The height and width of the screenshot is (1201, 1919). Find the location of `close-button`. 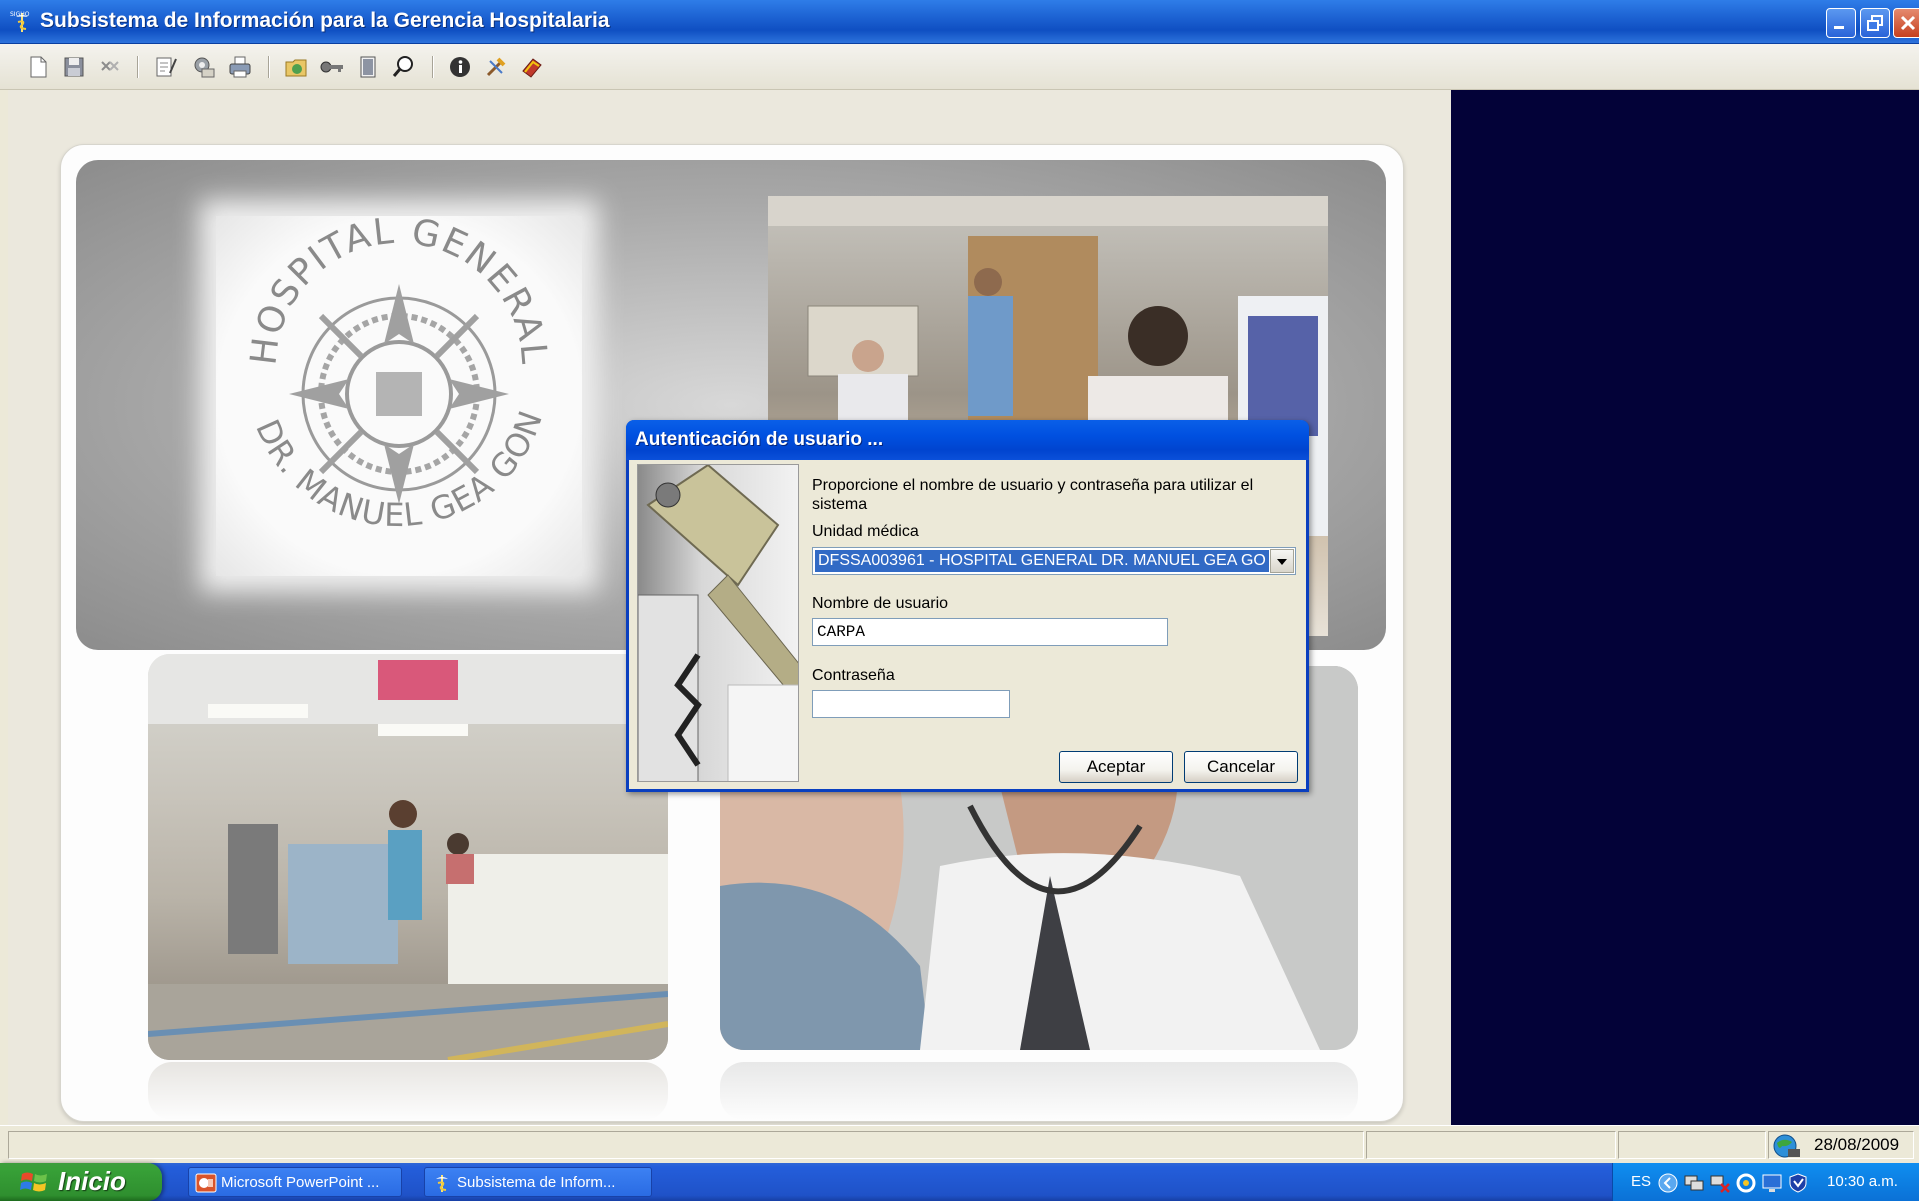

close-button is located at coordinates (1906, 23).